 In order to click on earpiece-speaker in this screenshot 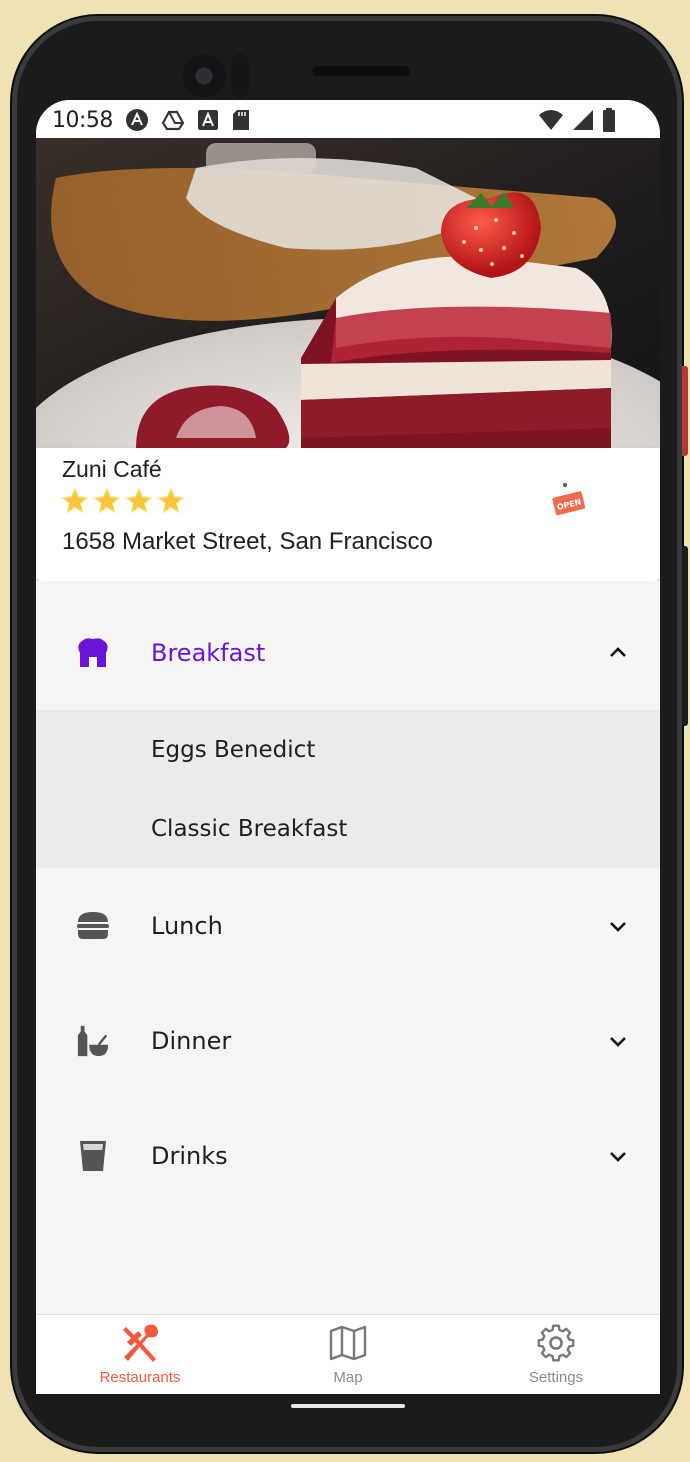, I will do `click(361, 71)`.